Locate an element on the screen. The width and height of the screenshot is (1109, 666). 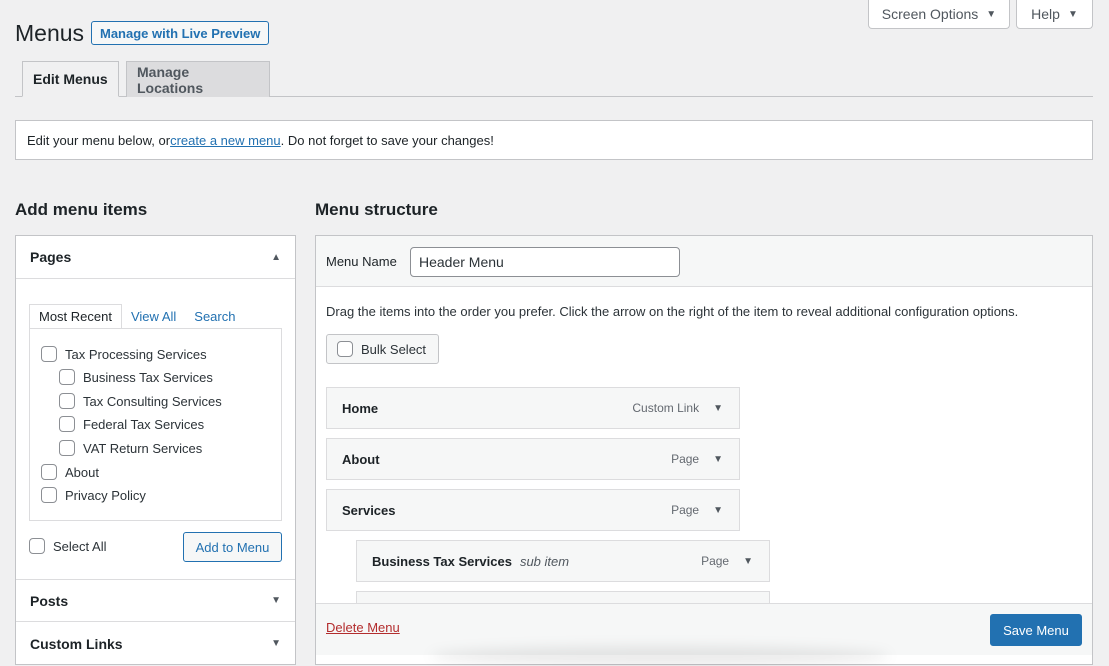
menu-item-business-tax: Business Tax Services sub item Page ▼ is located at coordinates (563, 561).